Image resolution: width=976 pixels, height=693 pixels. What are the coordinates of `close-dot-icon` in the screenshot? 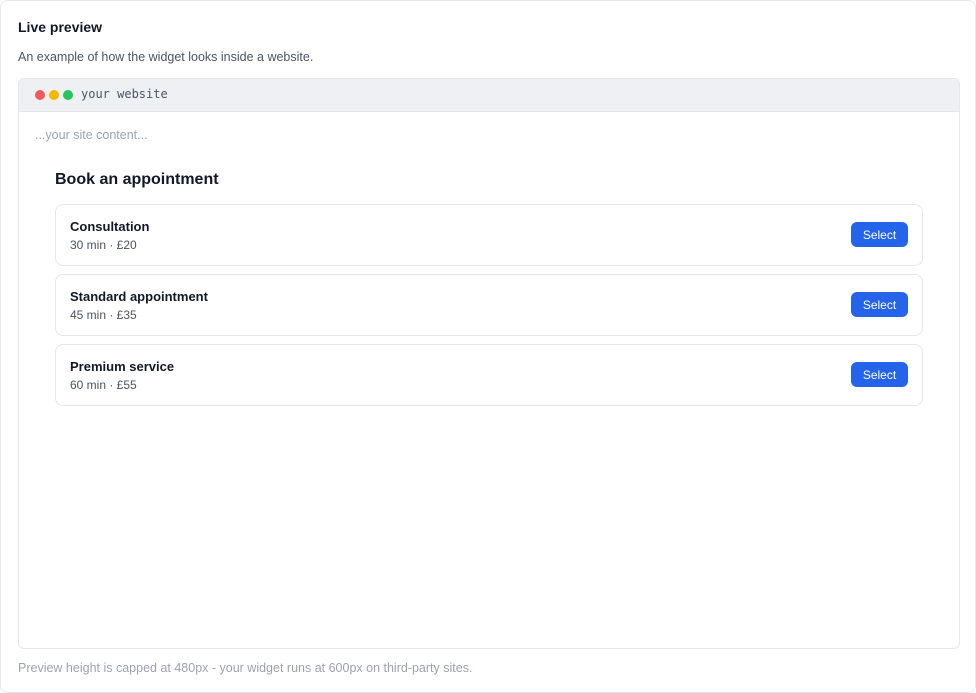 It's located at (40, 95).